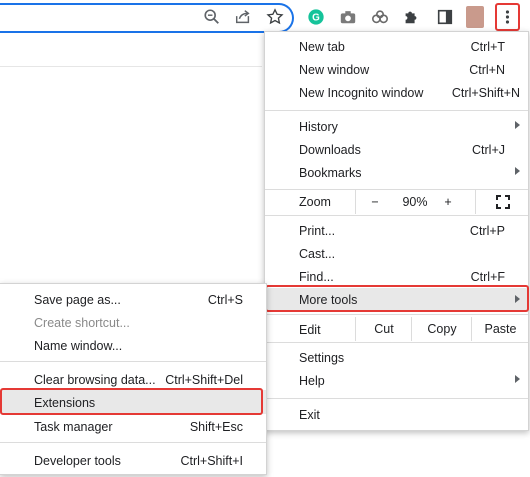 The height and width of the screenshot is (477, 530). What do you see at coordinates (411, 17) in the screenshot?
I see `puzzle-extensions-icon` at bounding box center [411, 17].